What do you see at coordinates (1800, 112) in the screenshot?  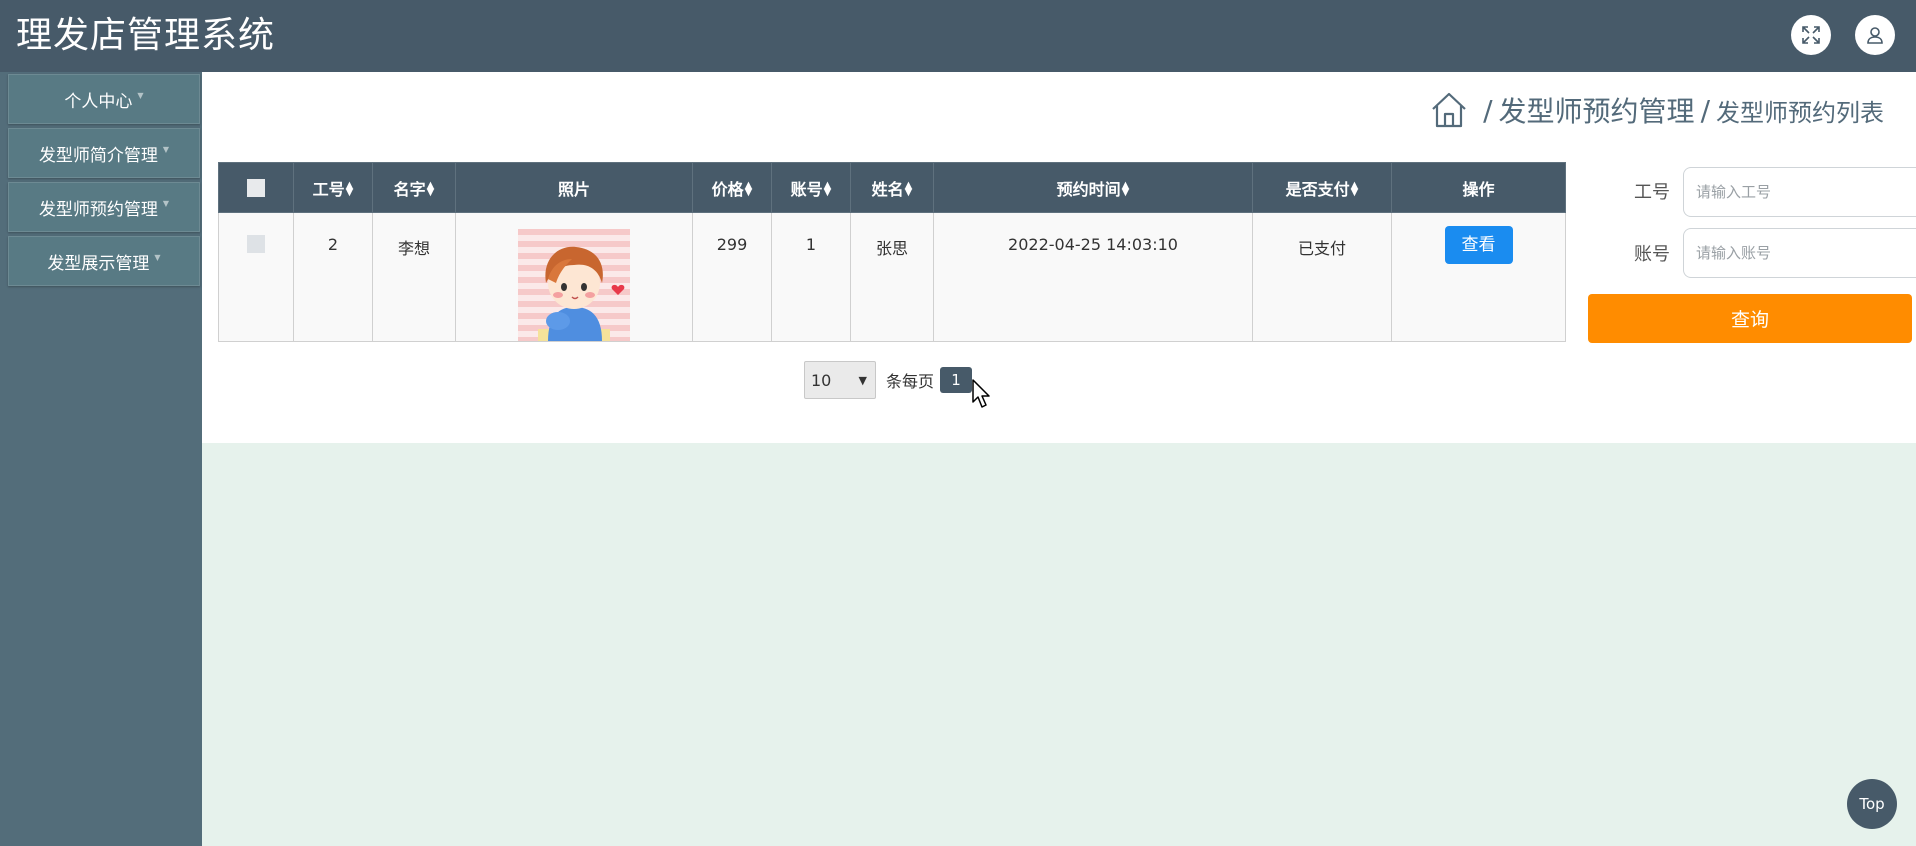 I see `breadcrumb-level2: 发型师预约列表` at bounding box center [1800, 112].